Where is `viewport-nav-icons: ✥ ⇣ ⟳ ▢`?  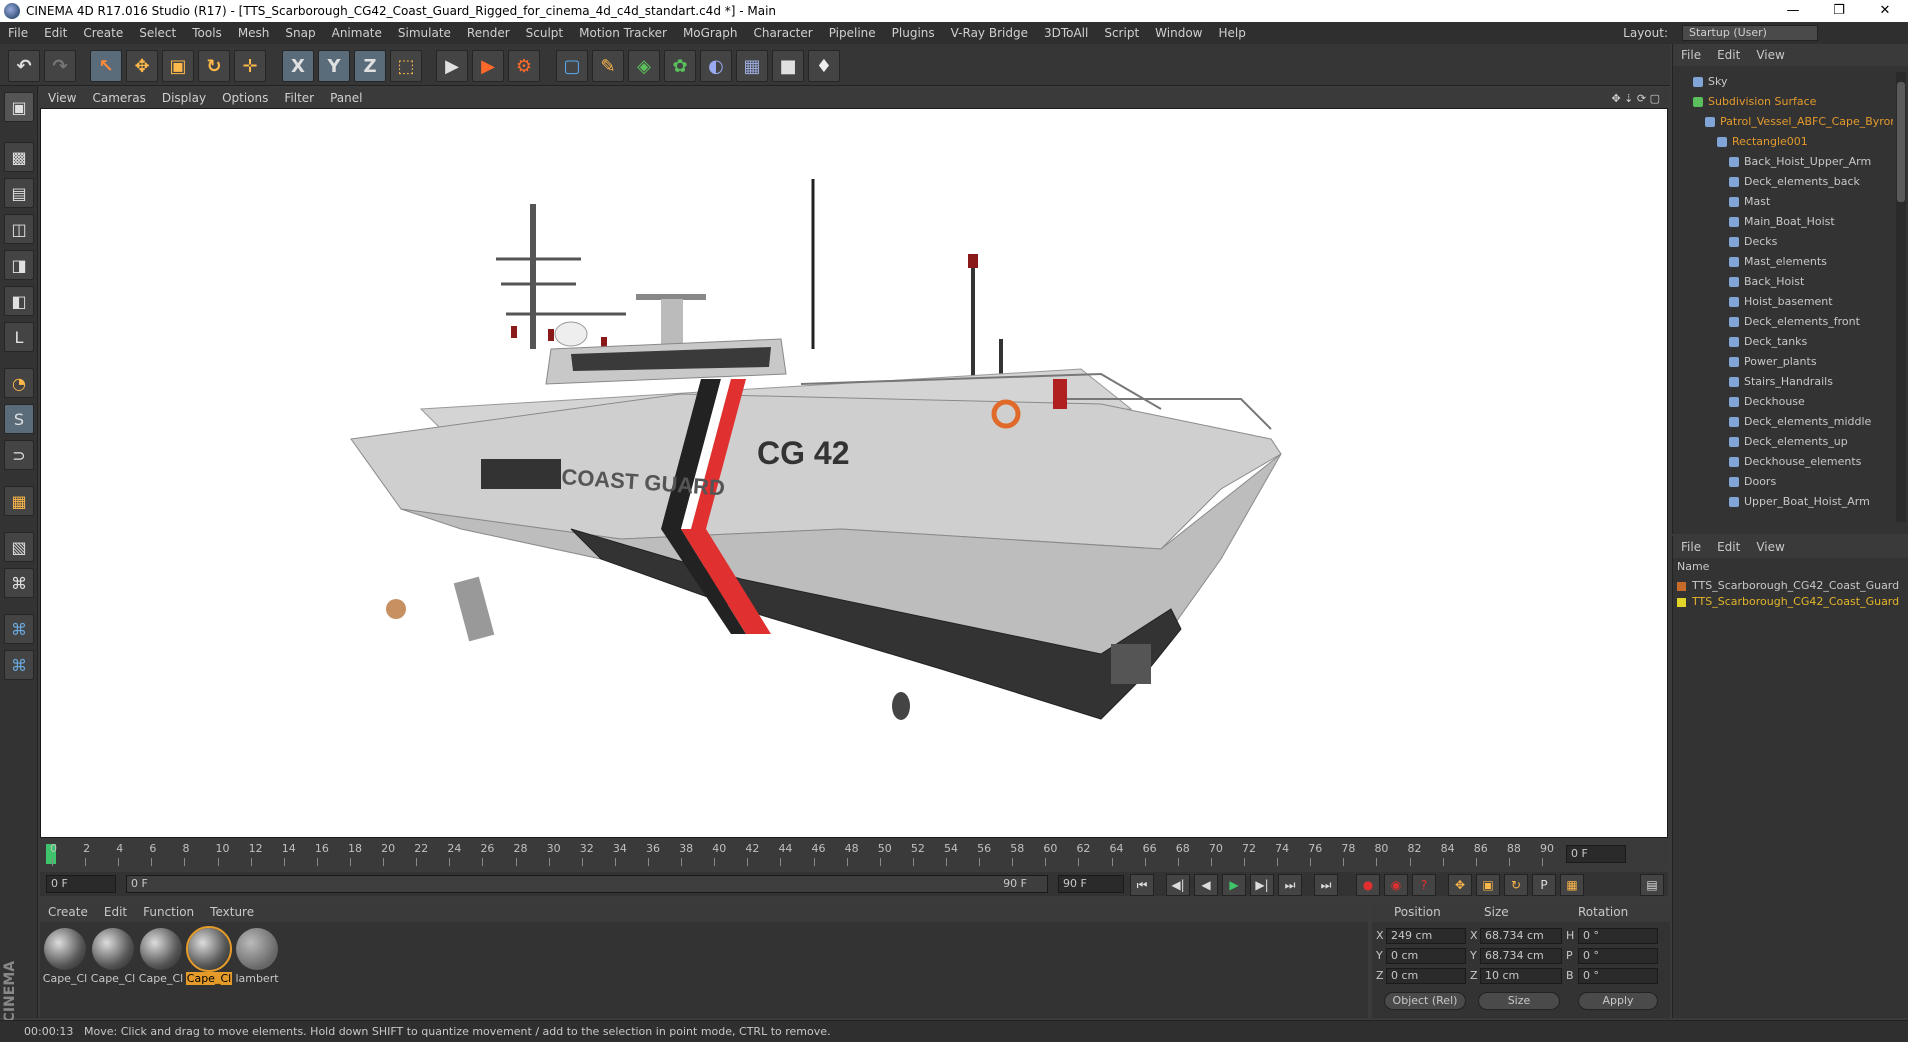 viewport-nav-icons: ✥ ⇣ ⟳ ▢ is located at coordinates (1635, 98).